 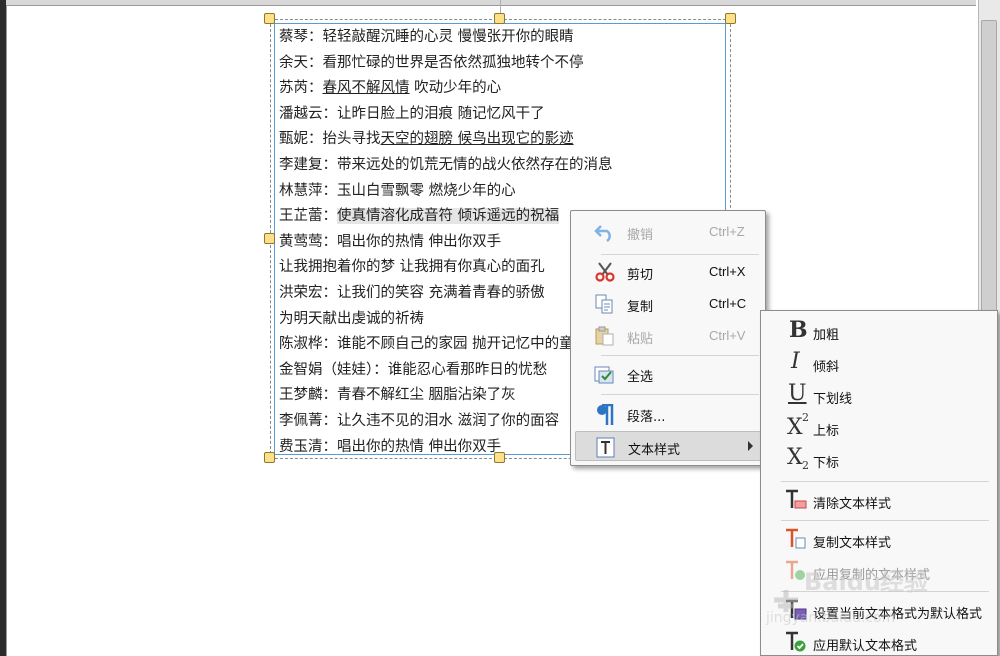 I want to click on text-run: 苏芮：, so click(x=301, y=88).